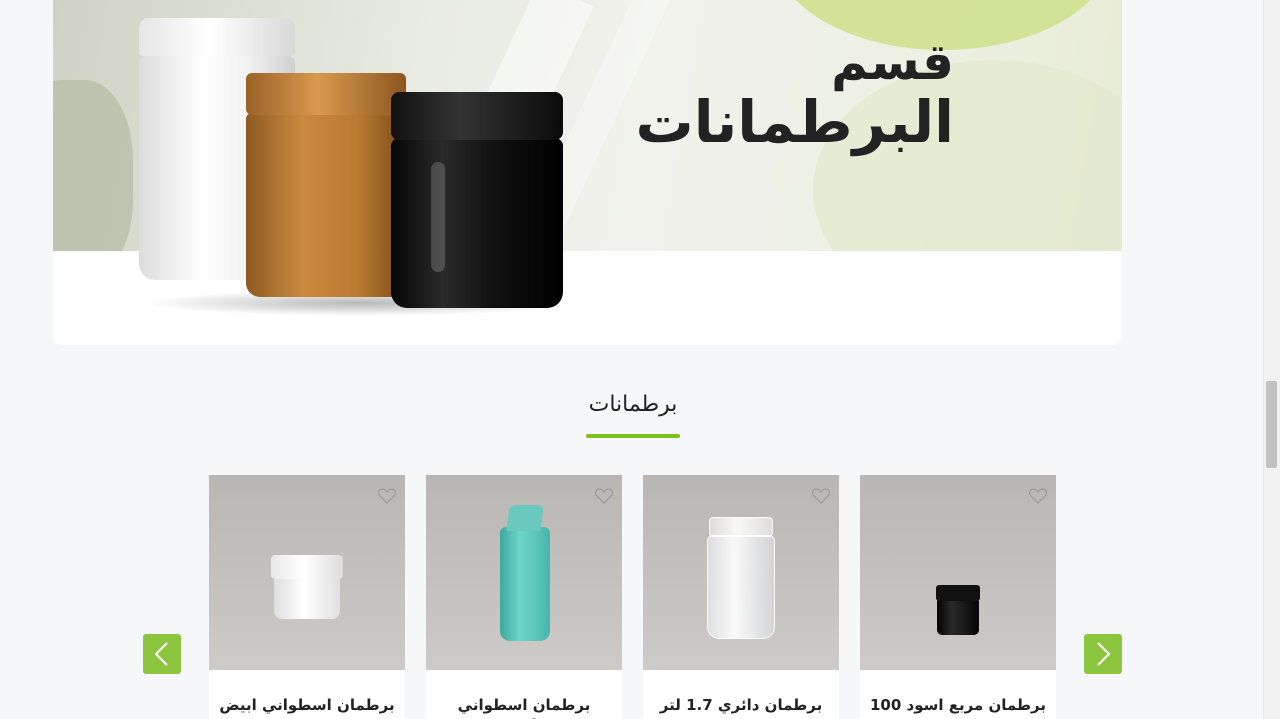  I want to click on carousel-prev-button, so click(162, 654).